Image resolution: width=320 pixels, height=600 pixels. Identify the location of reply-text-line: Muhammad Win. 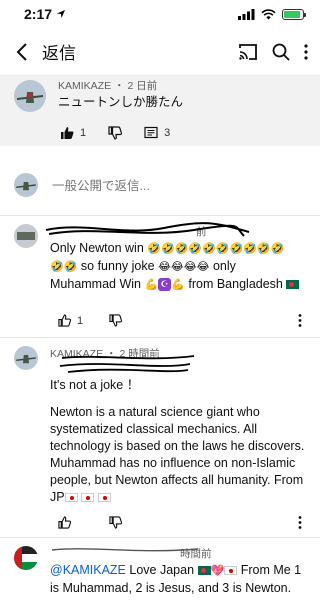
(95, 284).